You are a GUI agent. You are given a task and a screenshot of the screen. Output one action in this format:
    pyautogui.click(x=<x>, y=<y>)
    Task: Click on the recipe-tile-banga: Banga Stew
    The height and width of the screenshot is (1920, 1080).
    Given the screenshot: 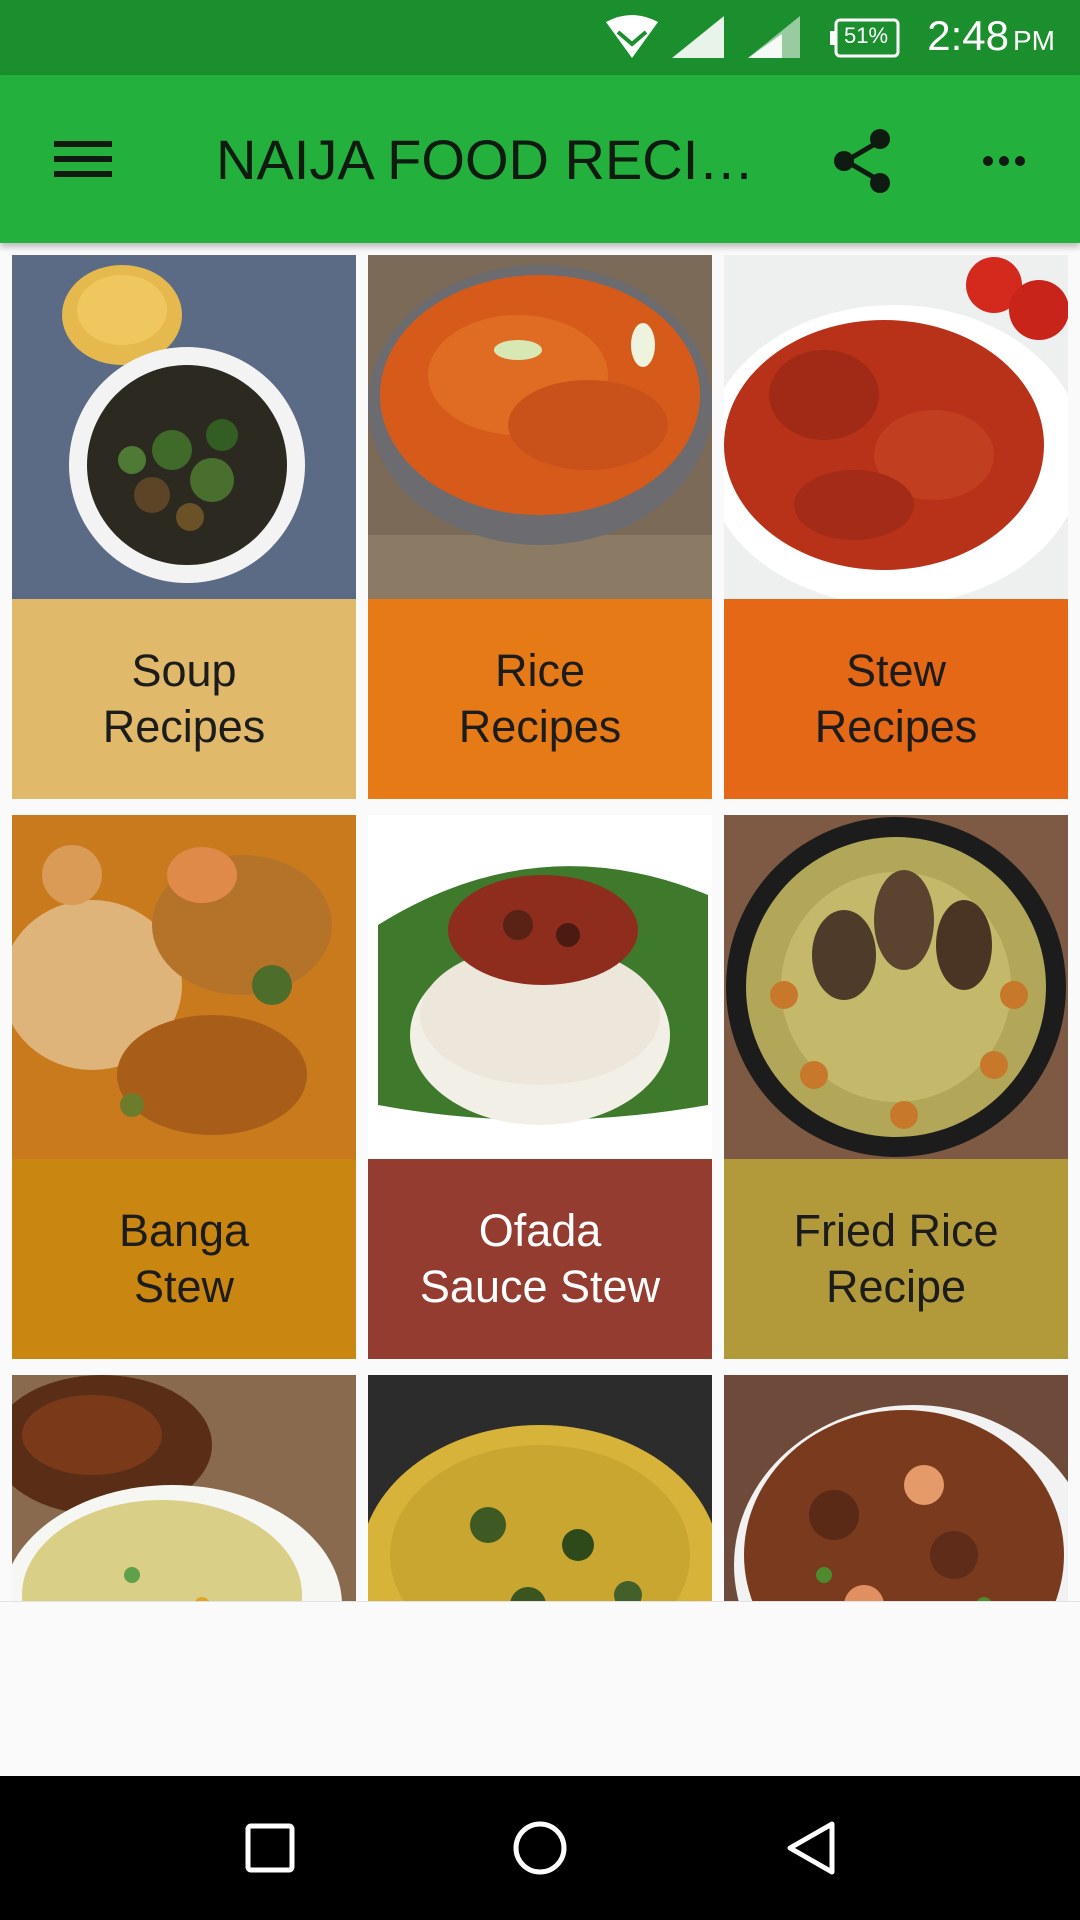 What is the action you would take?
    pyautogui.click(x=184, y=1087)
    